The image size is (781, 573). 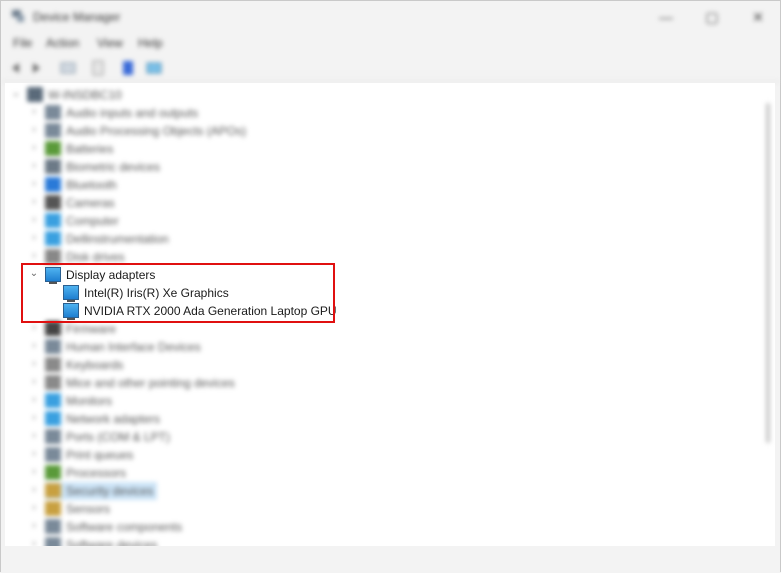 I want to click on tree-category: › Human Interface Devices, so click(x=385, y=347).